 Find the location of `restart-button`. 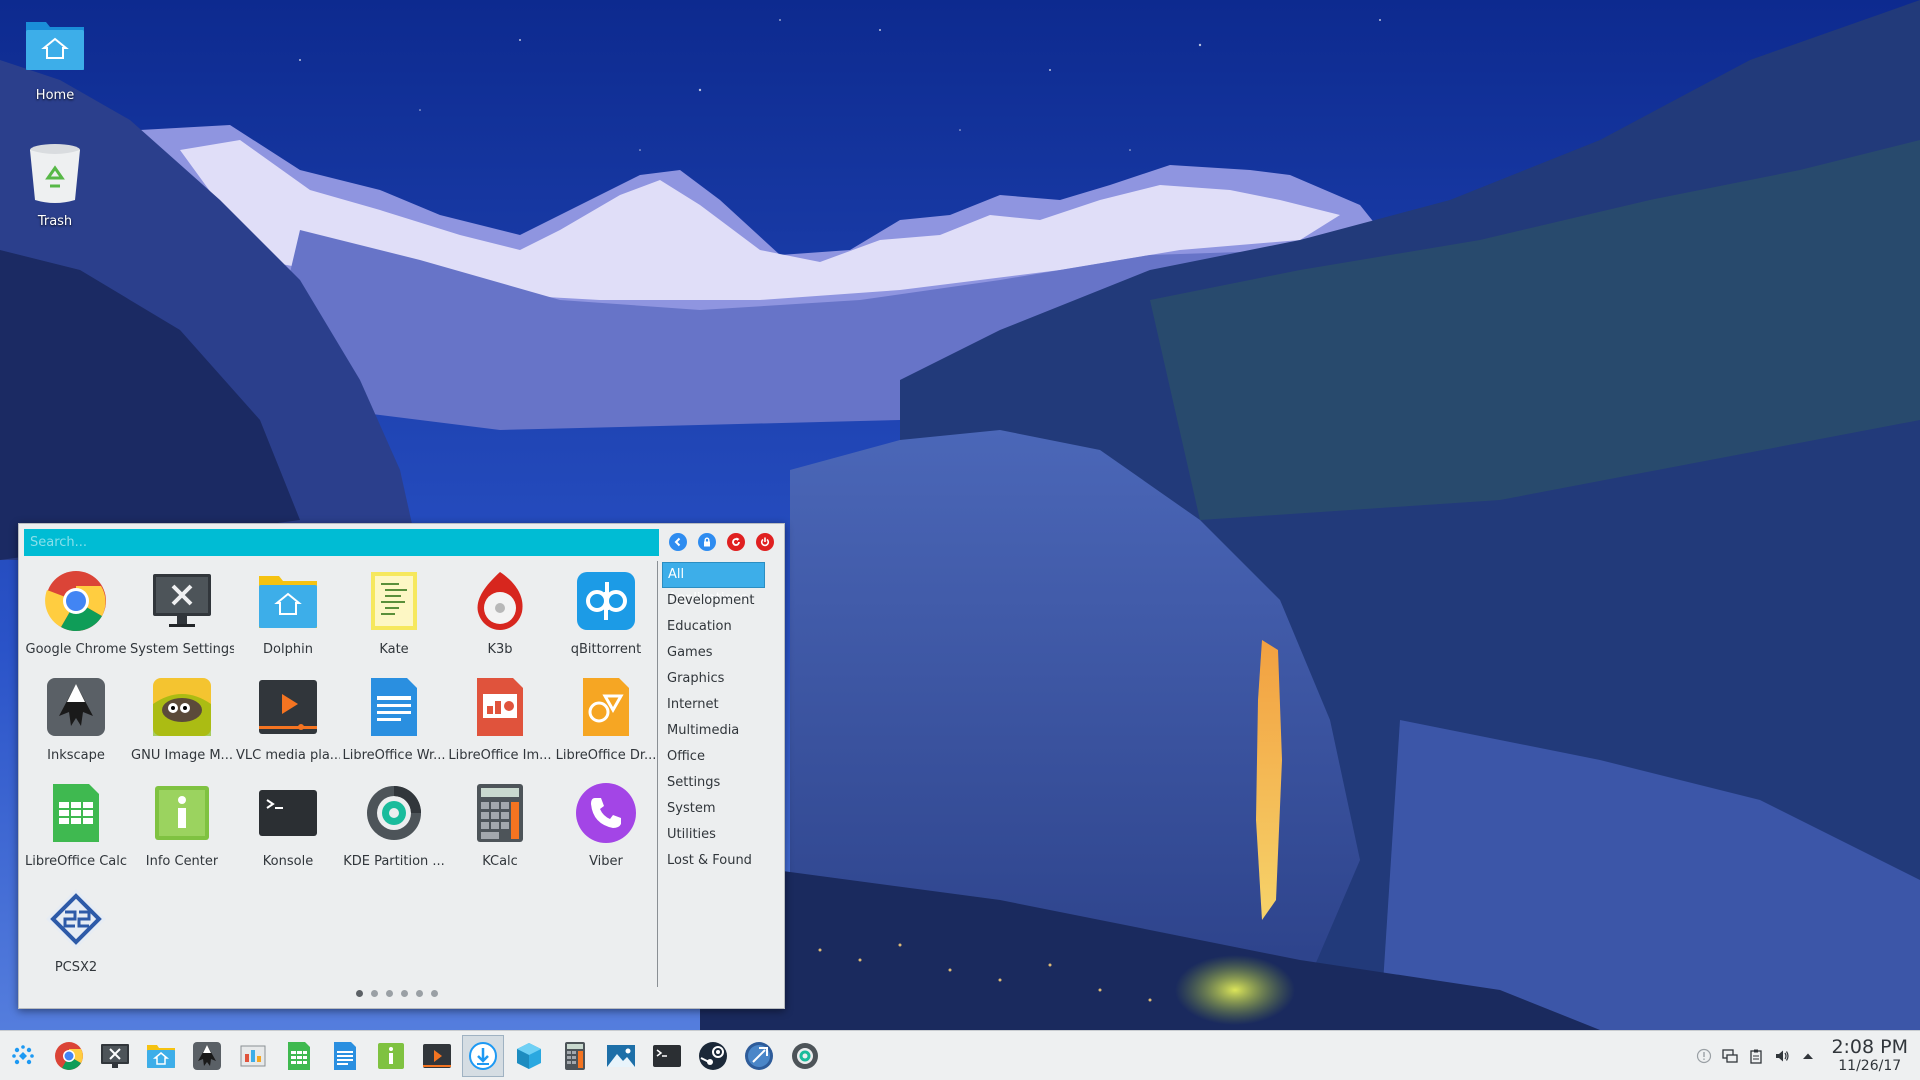

restart-button is located at coordinates (736, 542).